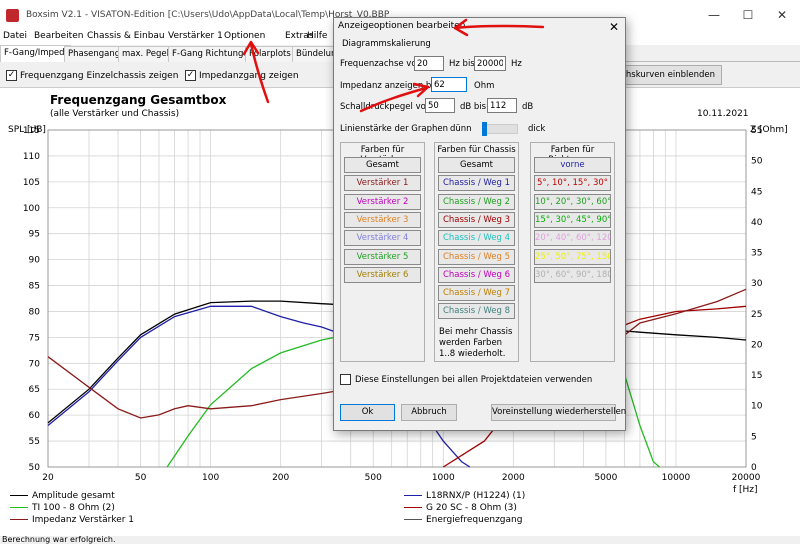 Image resolution: width=800 pixels, height=544 pixels. What do you see at coordinates (449, 84) in the screenshot?
I see `impedance-max-input` at bounding box center [449, 84].